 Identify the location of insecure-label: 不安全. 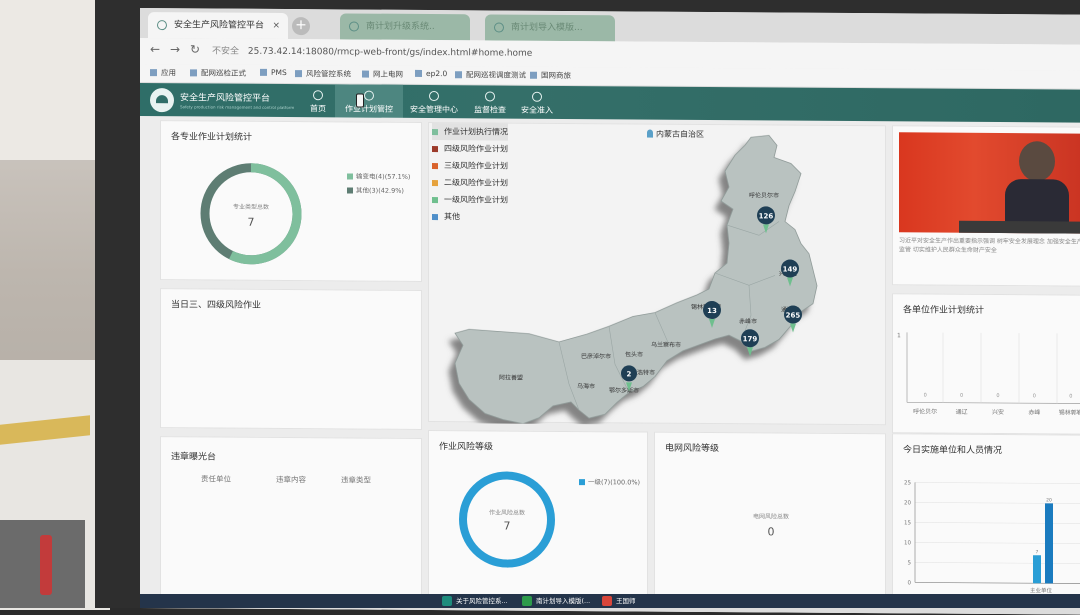
(226, 51).